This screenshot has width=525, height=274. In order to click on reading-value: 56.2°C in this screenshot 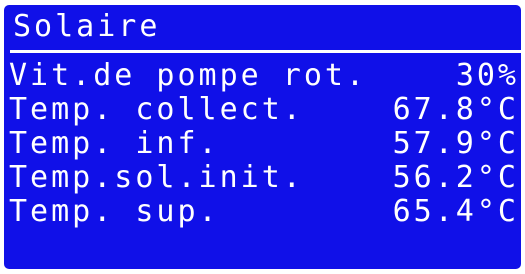, I will do `click(455, 177)`.